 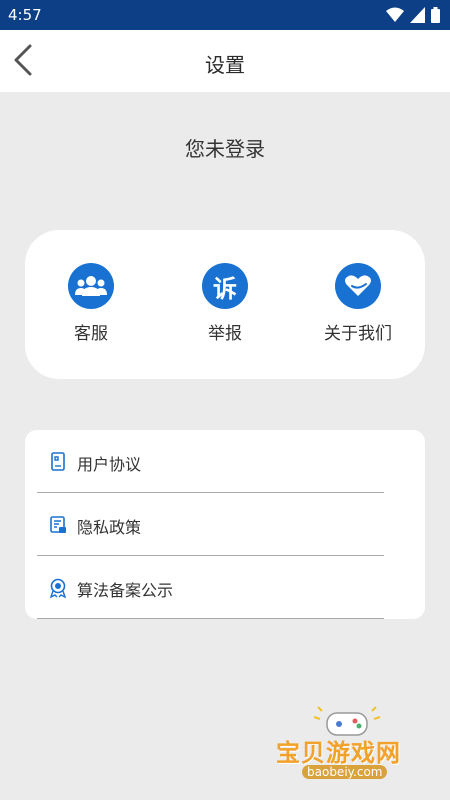 What do you see at coordinates (225, 286) in the screenshot?
I see `report-icon: 诉` at bounding box center [225, 286].